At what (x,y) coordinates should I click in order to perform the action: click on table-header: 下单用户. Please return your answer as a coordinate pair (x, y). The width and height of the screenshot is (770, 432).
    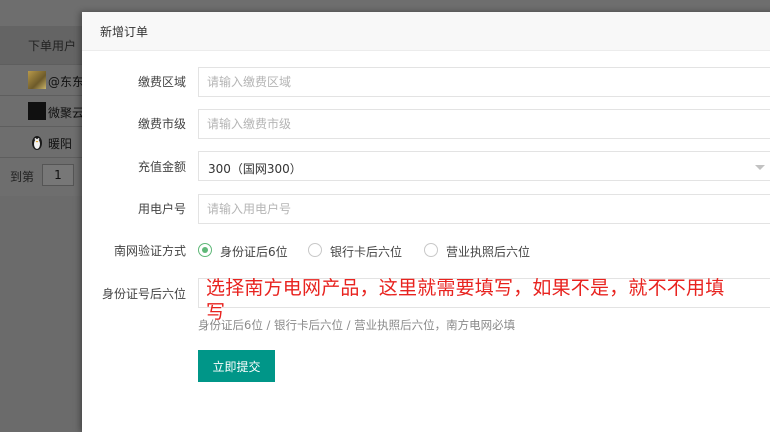
    Looking at the image, I should click on (41, 45).